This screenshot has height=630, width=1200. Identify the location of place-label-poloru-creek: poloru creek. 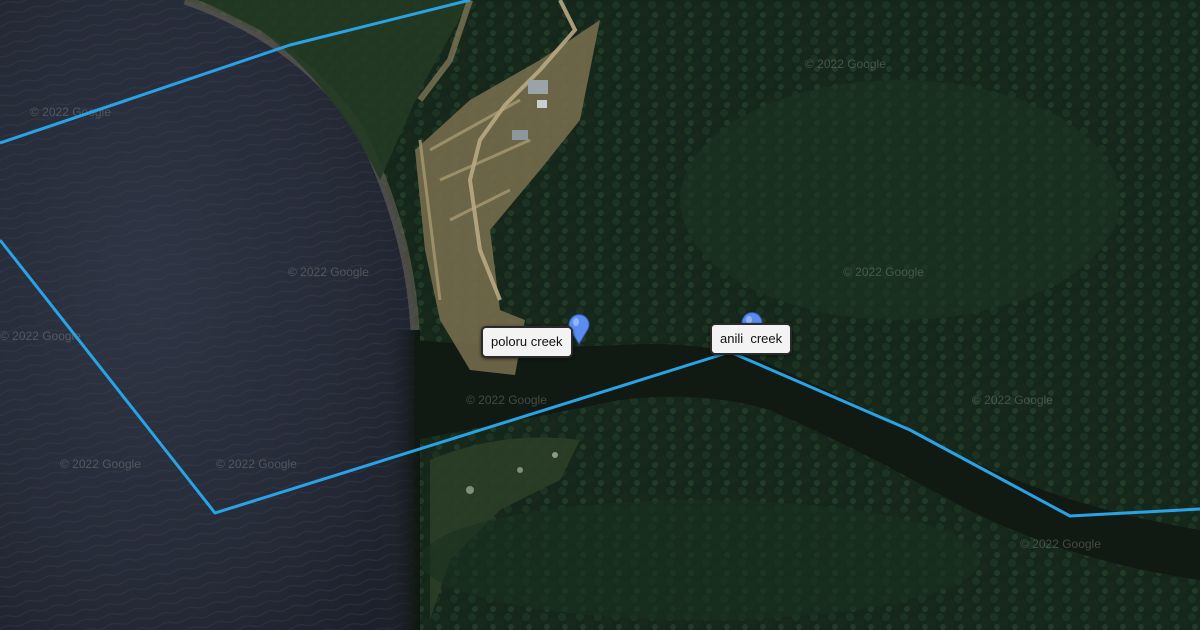
(527, 342).